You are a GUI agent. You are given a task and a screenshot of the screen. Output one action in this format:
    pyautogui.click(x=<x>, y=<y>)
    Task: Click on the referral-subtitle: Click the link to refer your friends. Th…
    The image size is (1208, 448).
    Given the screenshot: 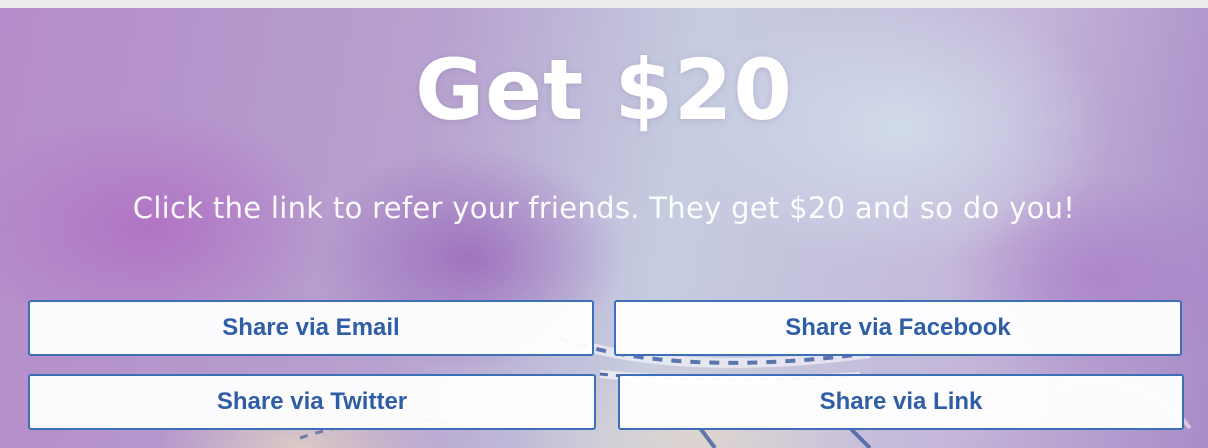 What is the action you would take?
    pyautogui.click(x=604, y=208)
    